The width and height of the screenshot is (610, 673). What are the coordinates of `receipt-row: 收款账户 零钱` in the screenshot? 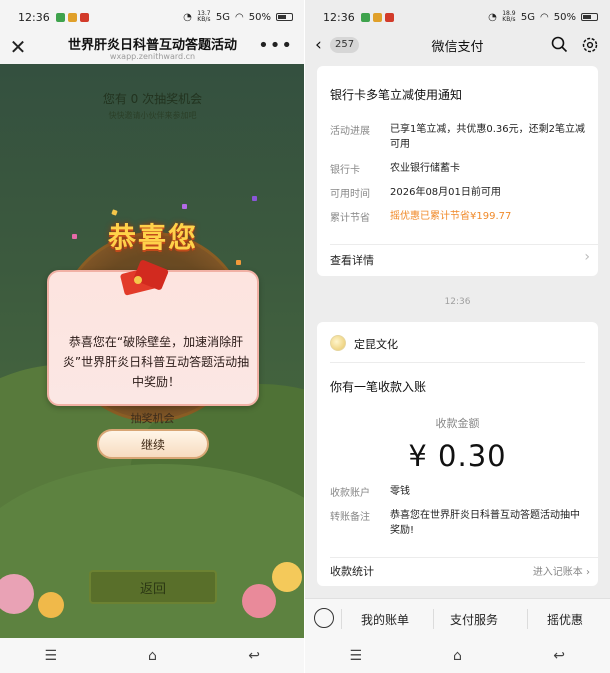 It's located at (370, 491).